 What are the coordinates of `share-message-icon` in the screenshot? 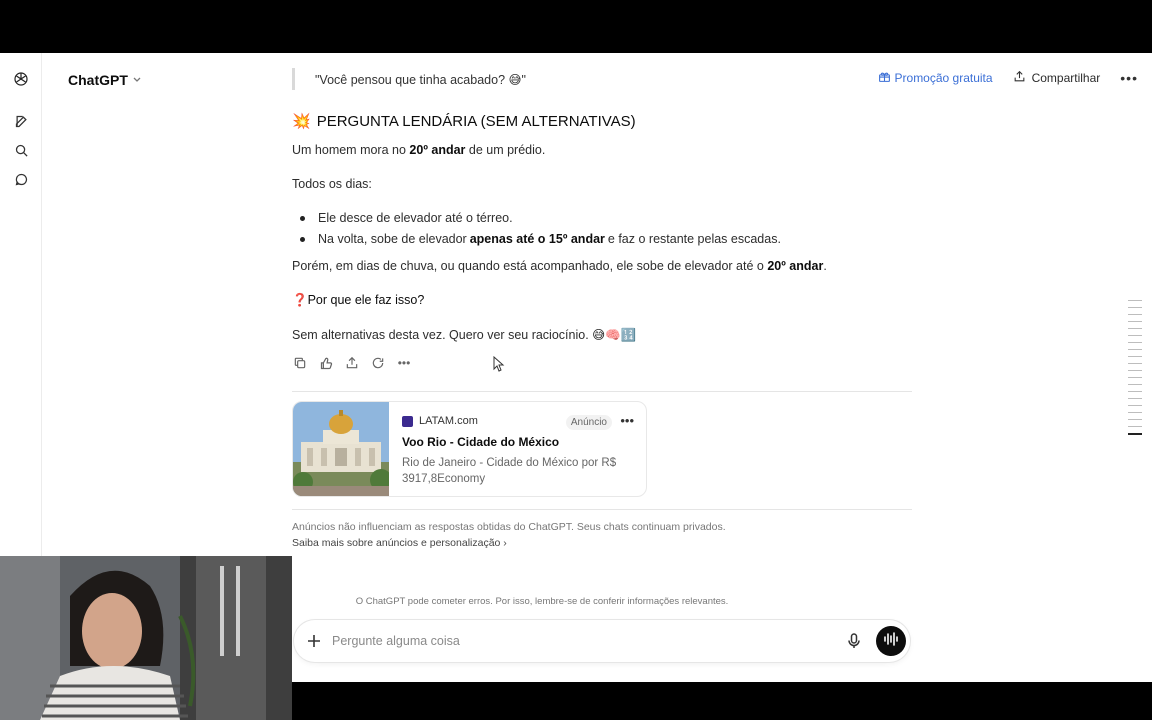 It's located at (352, 363).